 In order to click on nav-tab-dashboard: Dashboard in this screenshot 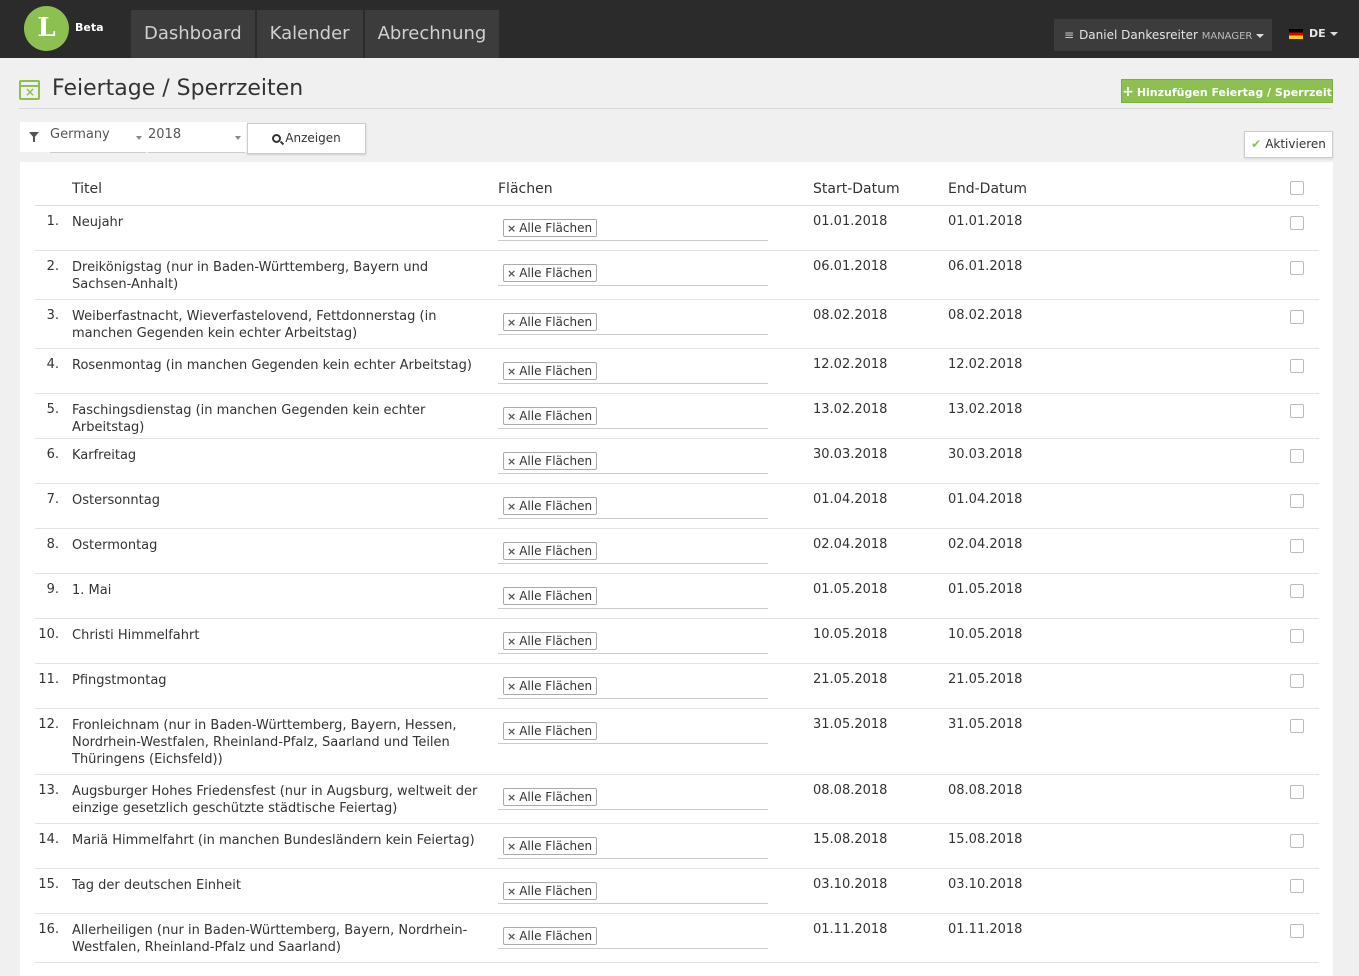, I will do `click(193, 34)`.